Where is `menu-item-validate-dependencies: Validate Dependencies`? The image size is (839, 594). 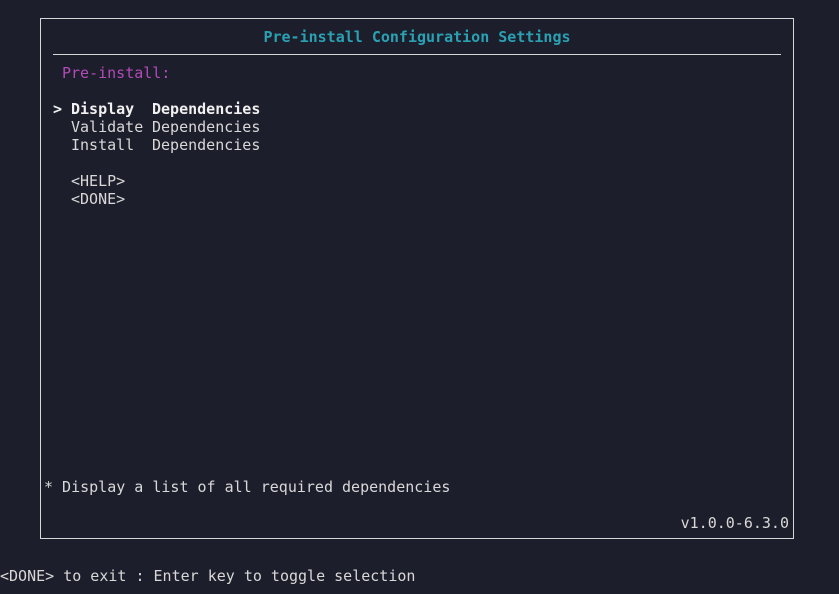
menu-item-validate-dependencies: Validate Dependencies is located at coordinates (156, 127).